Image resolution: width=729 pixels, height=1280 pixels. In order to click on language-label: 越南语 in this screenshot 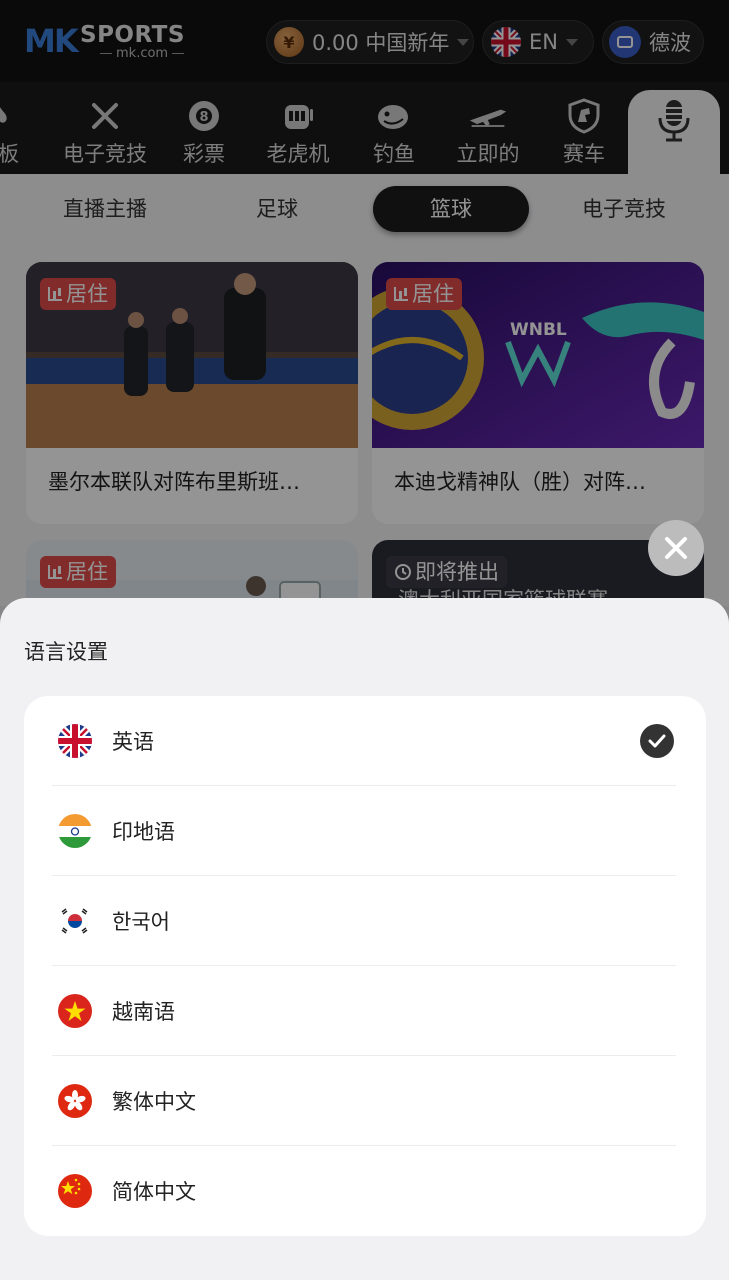, I will do `click(143, 1012)`.